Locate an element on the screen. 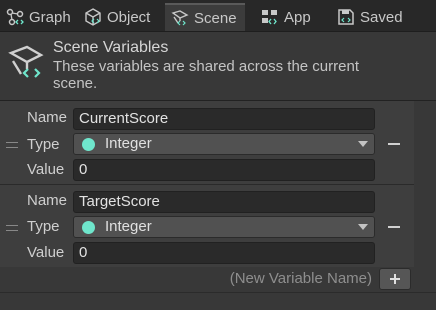 The height and width of the screenshot is (310, 436). scene-icon is located at coordinates (180, 18).